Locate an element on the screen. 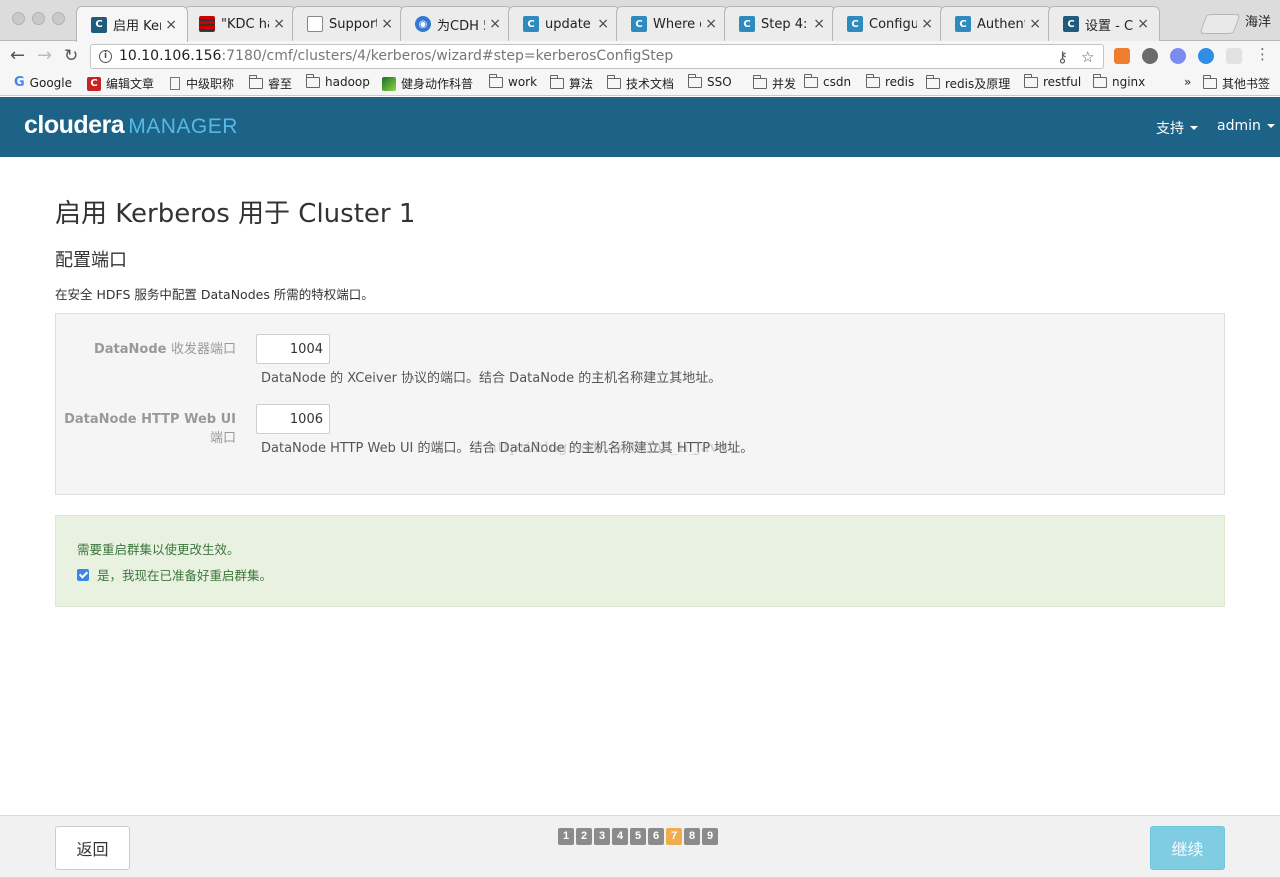 Image resolution: width=1280 pixels, height=877 pixels. key-icon: ⚷ is located at coordinates (1062, 57).